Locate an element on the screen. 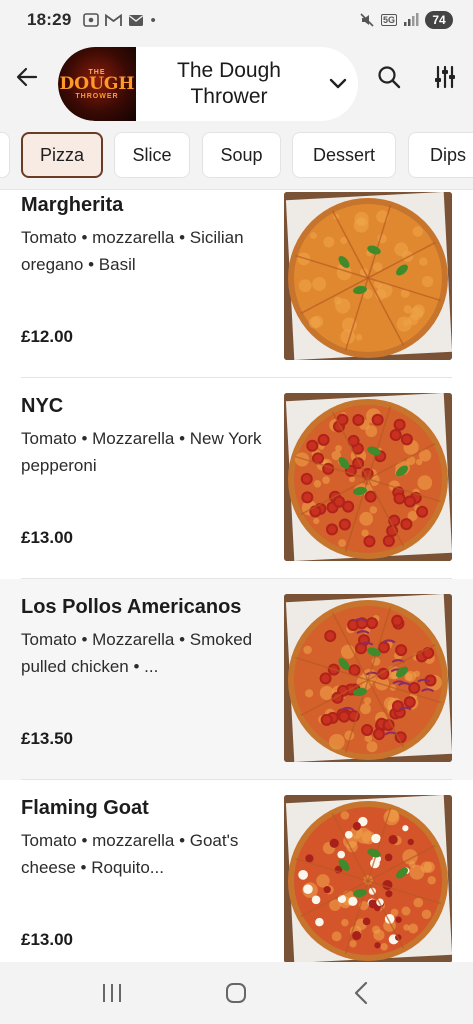  item-price: £12.00 is located at coordinates (47, 336).